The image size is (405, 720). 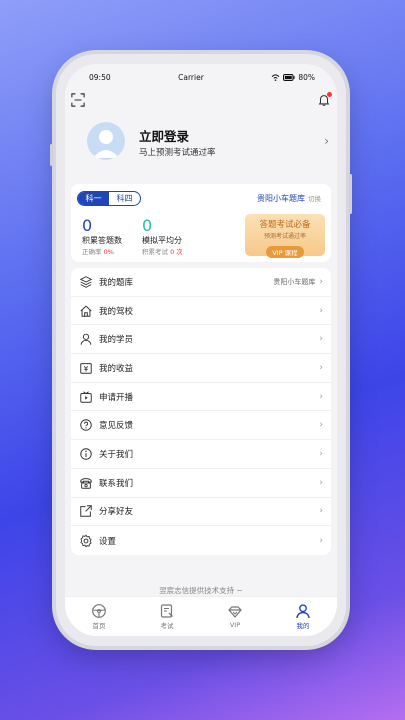 I want to click on menu-item-question-bank: 我的题库 贵阳小车题库 ›, so click(x=201, y=282).